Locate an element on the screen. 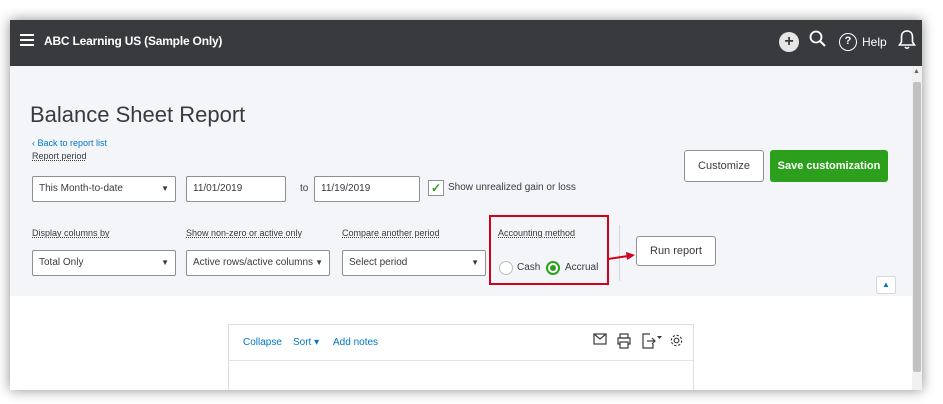 The width and height of the screenshot is (943, 404). chevron-up-icon: ▲ is located at coordinates (886, 284).